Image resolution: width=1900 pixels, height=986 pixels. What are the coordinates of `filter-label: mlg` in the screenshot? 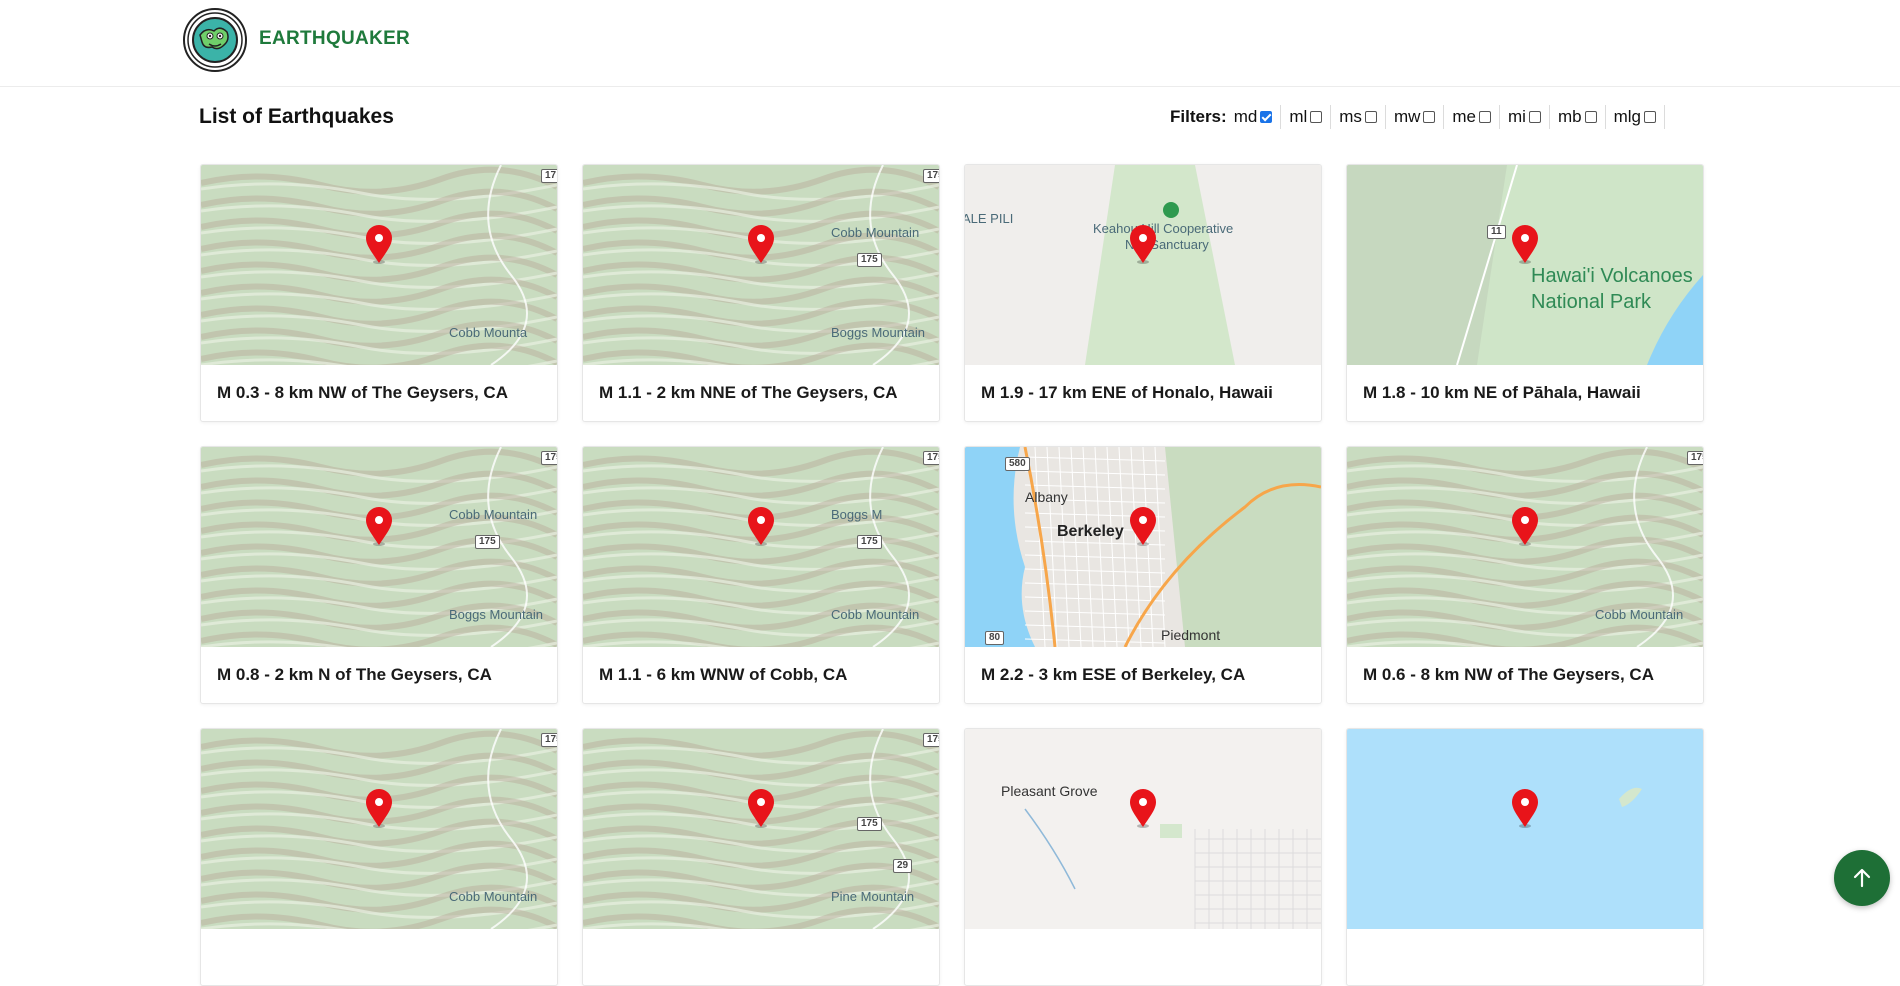 It's located at (1627, 116).